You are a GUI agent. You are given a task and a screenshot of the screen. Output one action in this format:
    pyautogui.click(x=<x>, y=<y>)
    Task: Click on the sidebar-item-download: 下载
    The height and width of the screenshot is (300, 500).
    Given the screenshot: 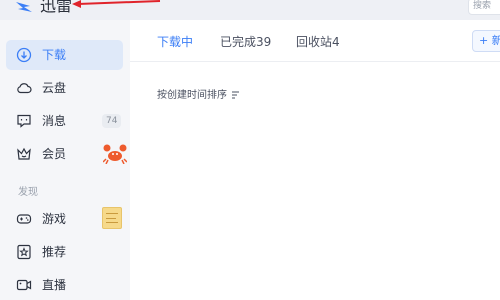 What is the action you would take?
    pyautogui.click(x=64, y=55)
    